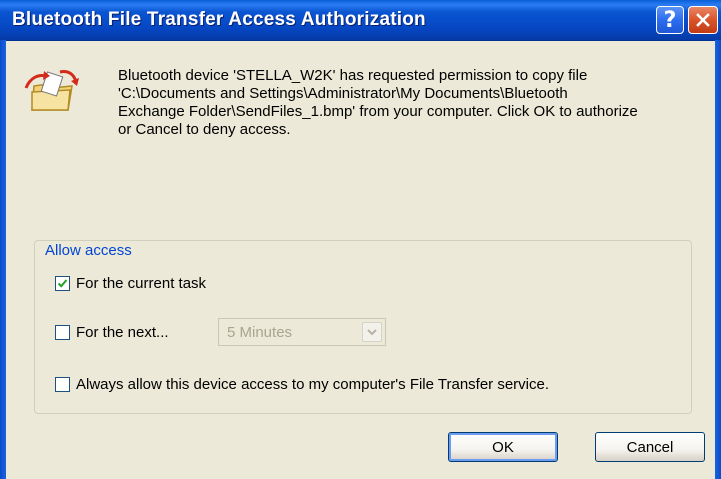 This screenshot has height=479, width=721. I want to click on allow-access-legend: Allow access, so click(88, 250).